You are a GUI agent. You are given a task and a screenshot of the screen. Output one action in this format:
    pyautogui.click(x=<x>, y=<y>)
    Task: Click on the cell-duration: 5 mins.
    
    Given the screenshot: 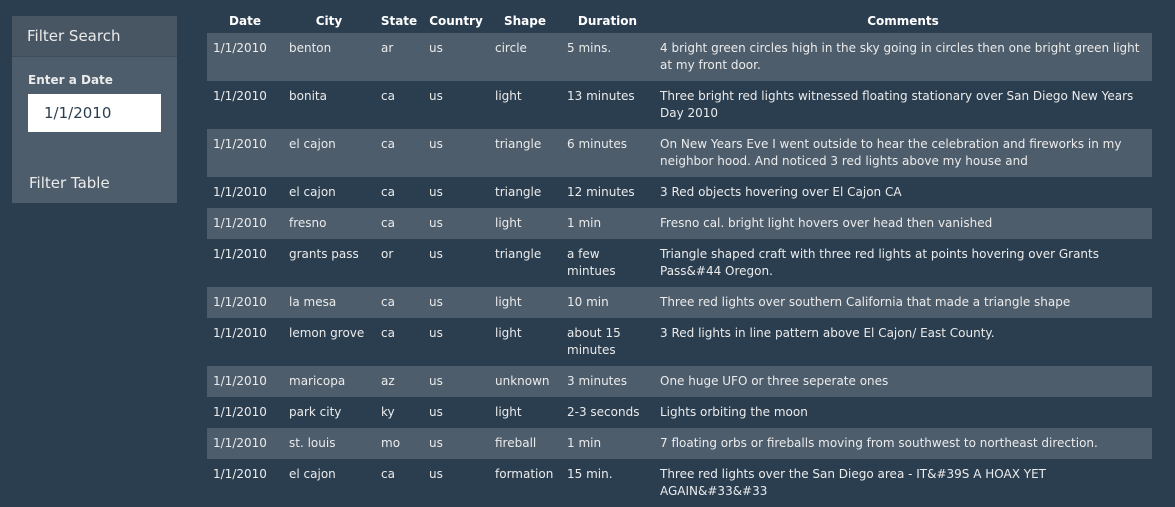 What is the action you would take?
    pyautogui.click(x=589, y=48)
    